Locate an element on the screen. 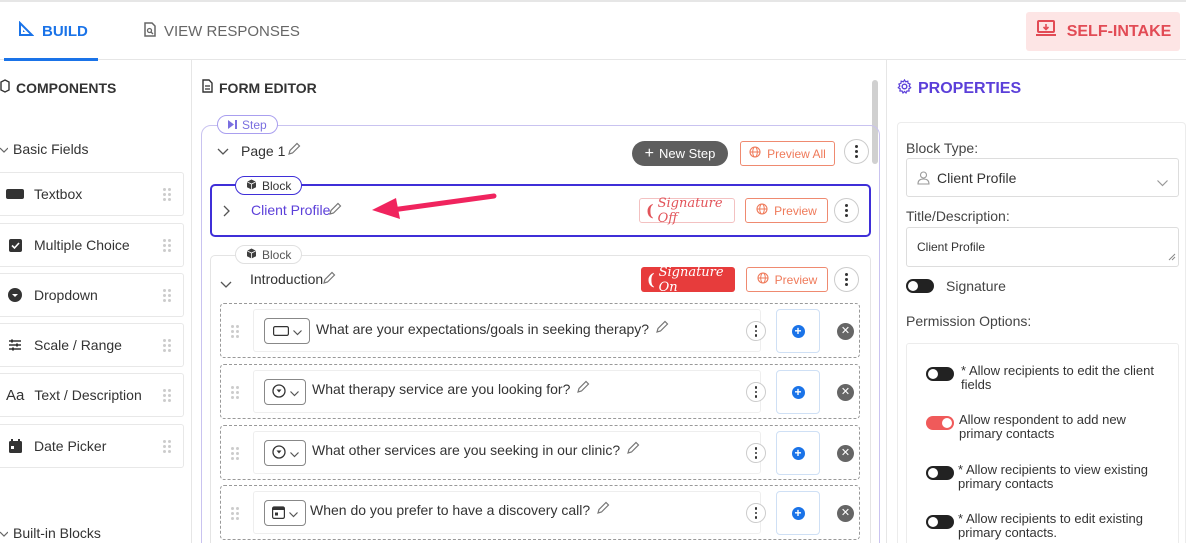 Image resolution: width=1186 pixels, height=543 pixels. component-scale-range: Scale / Range is located at coordinates (92, 345).